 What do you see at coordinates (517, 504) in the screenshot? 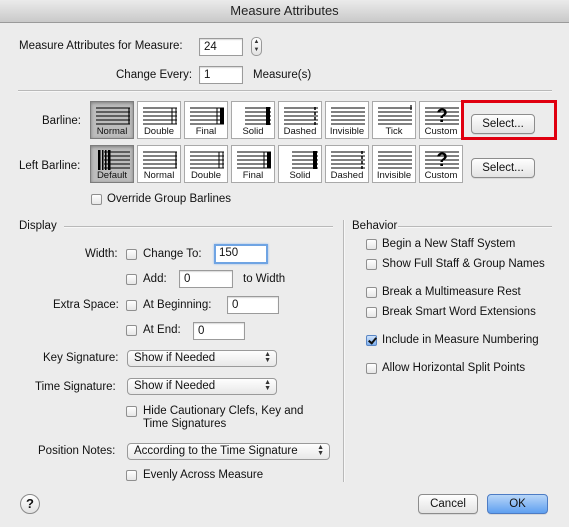
I see `ok-button: OK` at bounding box center [517, 504].